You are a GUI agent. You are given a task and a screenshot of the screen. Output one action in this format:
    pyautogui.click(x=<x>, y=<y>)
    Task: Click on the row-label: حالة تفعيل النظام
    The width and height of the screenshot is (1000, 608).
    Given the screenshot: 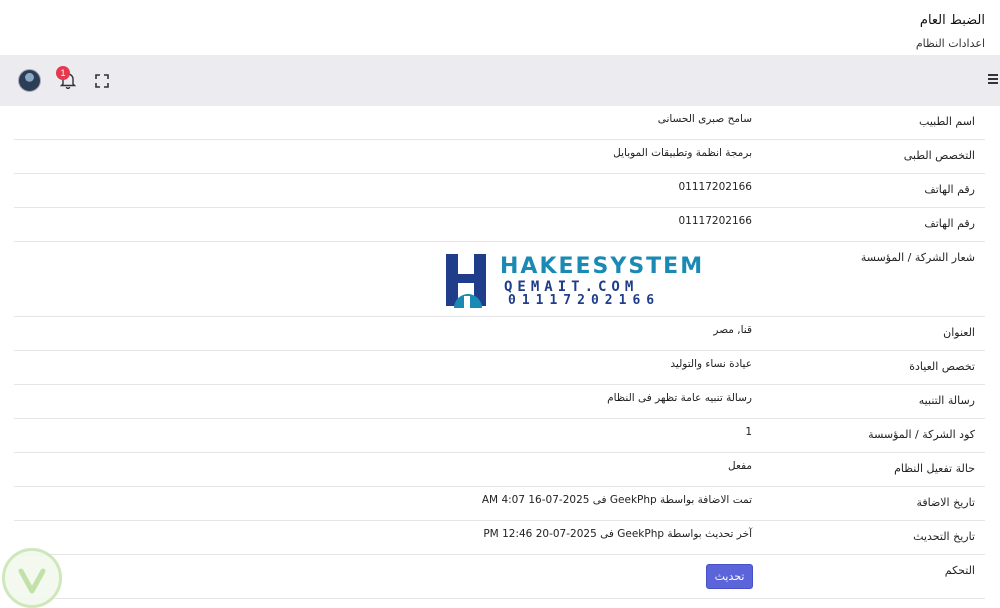 What is the action you would take?
    pyautogui.click(x=934, y=468)
    